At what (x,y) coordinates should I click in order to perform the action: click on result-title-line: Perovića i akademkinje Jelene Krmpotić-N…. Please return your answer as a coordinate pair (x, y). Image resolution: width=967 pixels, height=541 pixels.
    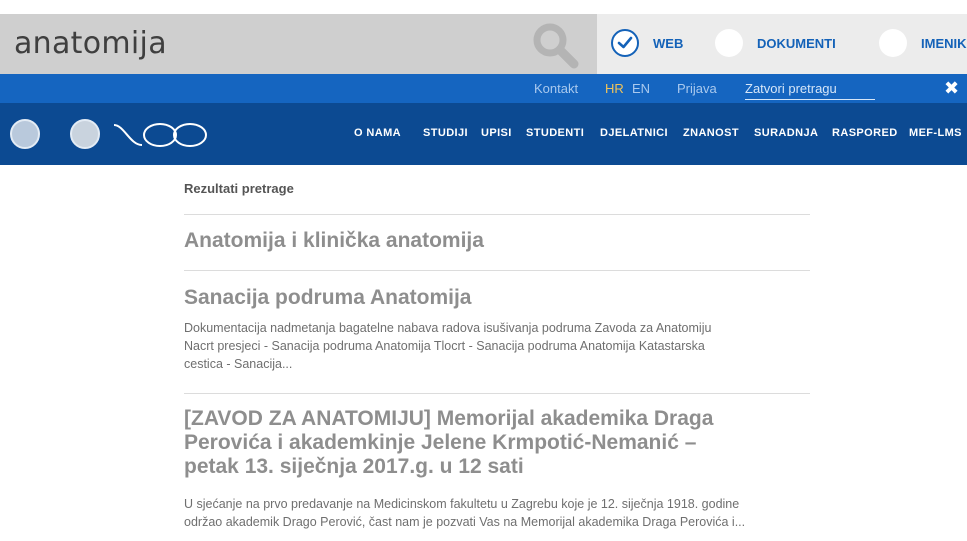
    Looking at the image, I should click on (497, 443).